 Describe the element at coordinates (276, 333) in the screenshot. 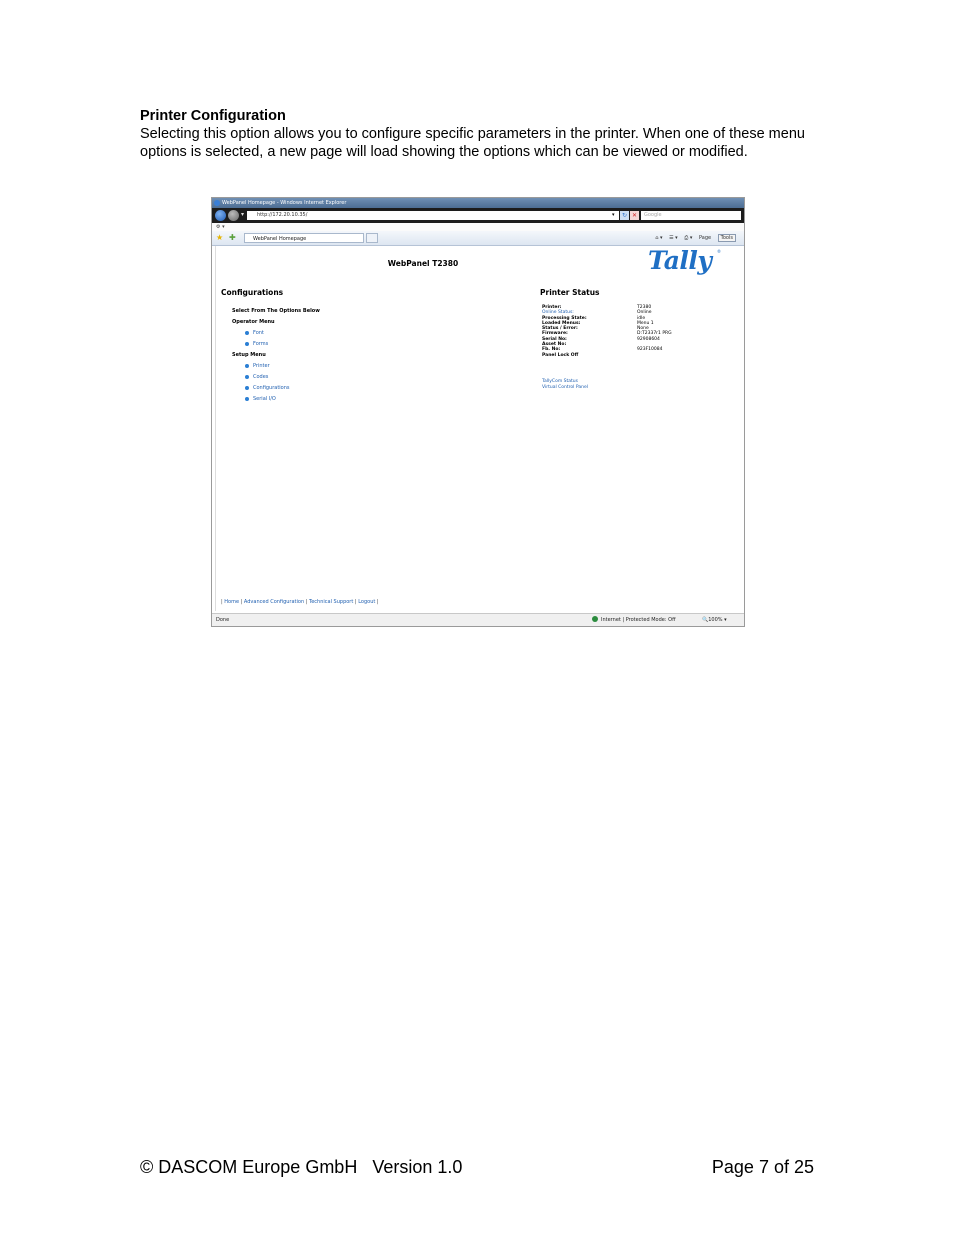

I see `menu-link-font: Font` at that location.